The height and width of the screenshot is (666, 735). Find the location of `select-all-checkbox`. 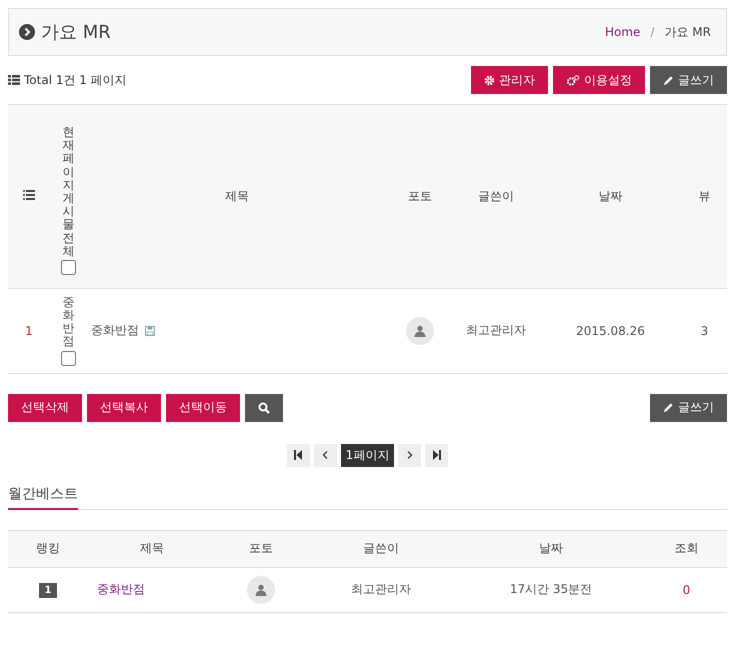

select-all-checkbox is located at coordinates (68, 267).